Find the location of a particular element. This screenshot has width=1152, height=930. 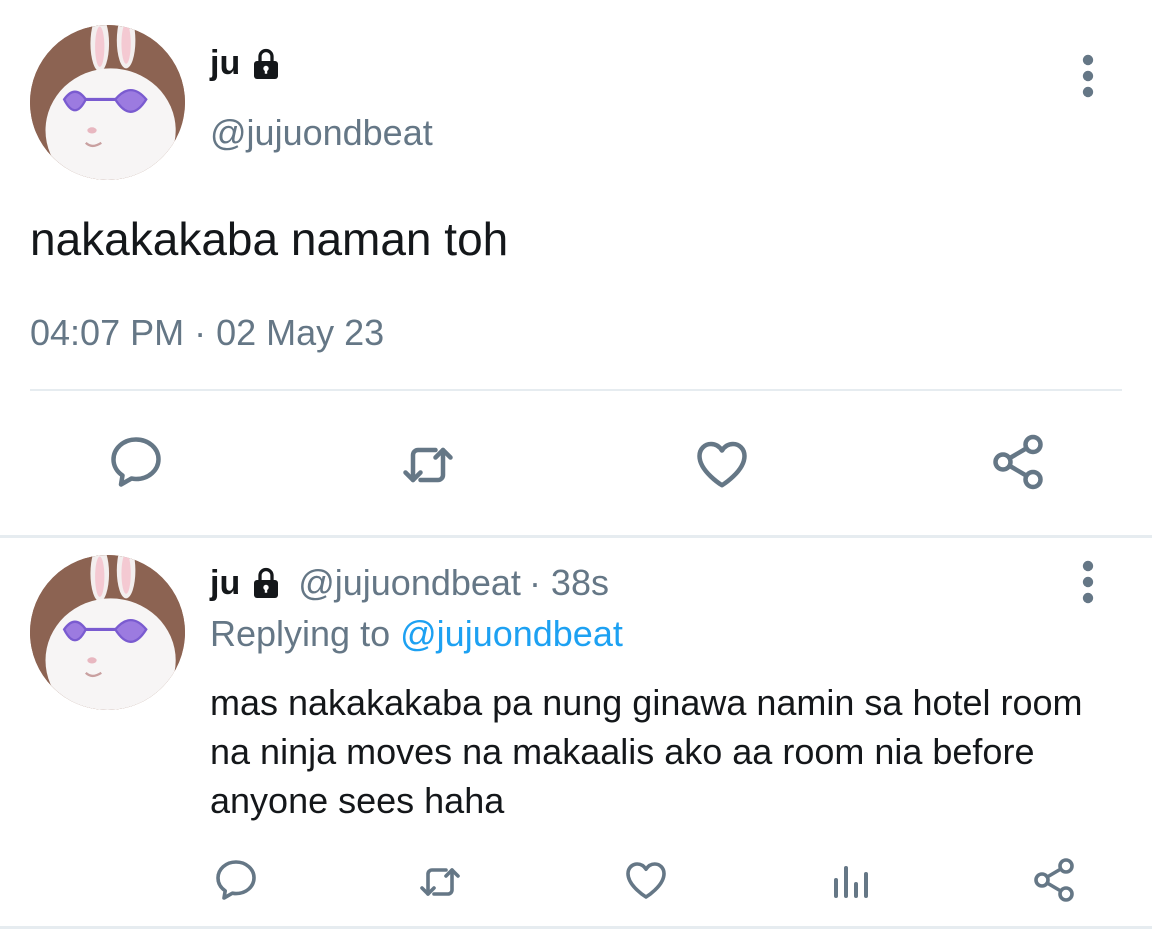

bottom-divider is located at coordinates (576, 927).